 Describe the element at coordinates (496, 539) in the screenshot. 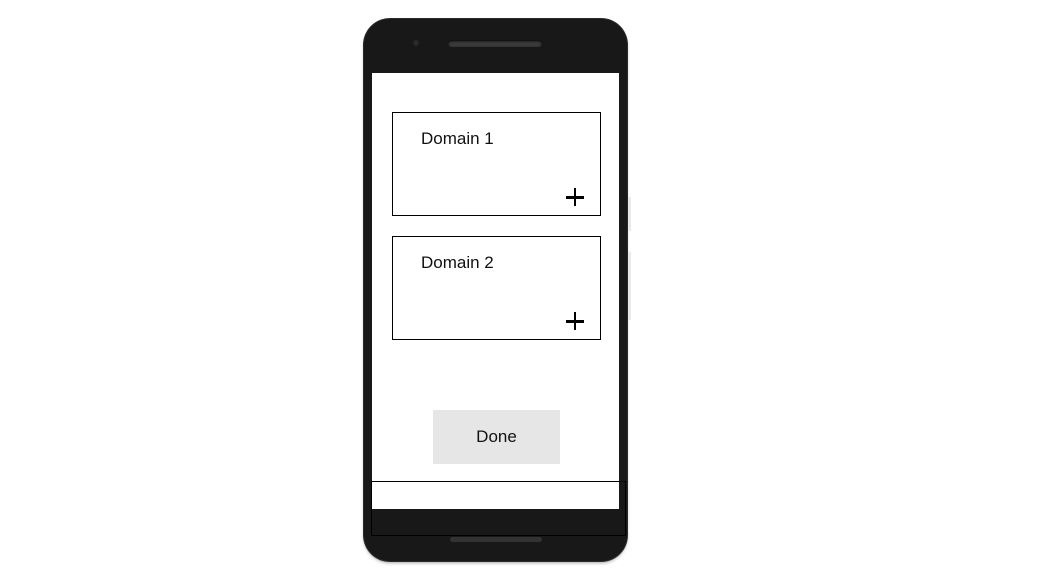

I see `bottom-speaker-grille` at that location.